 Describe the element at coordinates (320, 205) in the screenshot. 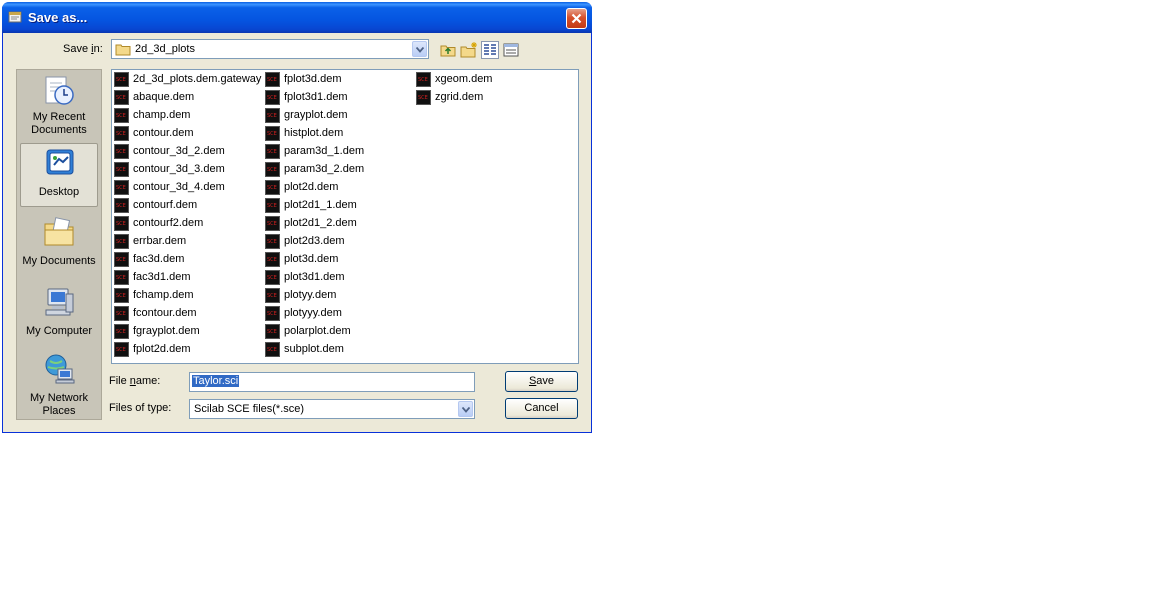

I see `file-name: plot2d1_1.dem` at that location.